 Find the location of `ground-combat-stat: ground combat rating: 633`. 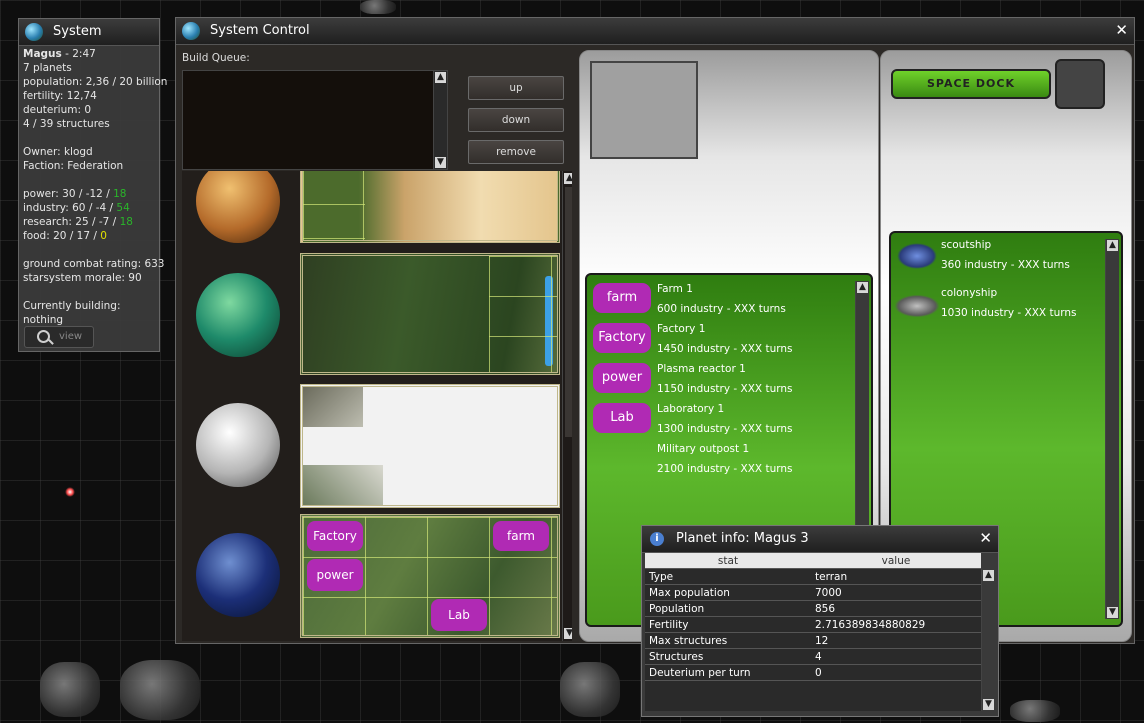

ground-combat-stat: ground combat rating: 633 is located at coordinates (94, 264).